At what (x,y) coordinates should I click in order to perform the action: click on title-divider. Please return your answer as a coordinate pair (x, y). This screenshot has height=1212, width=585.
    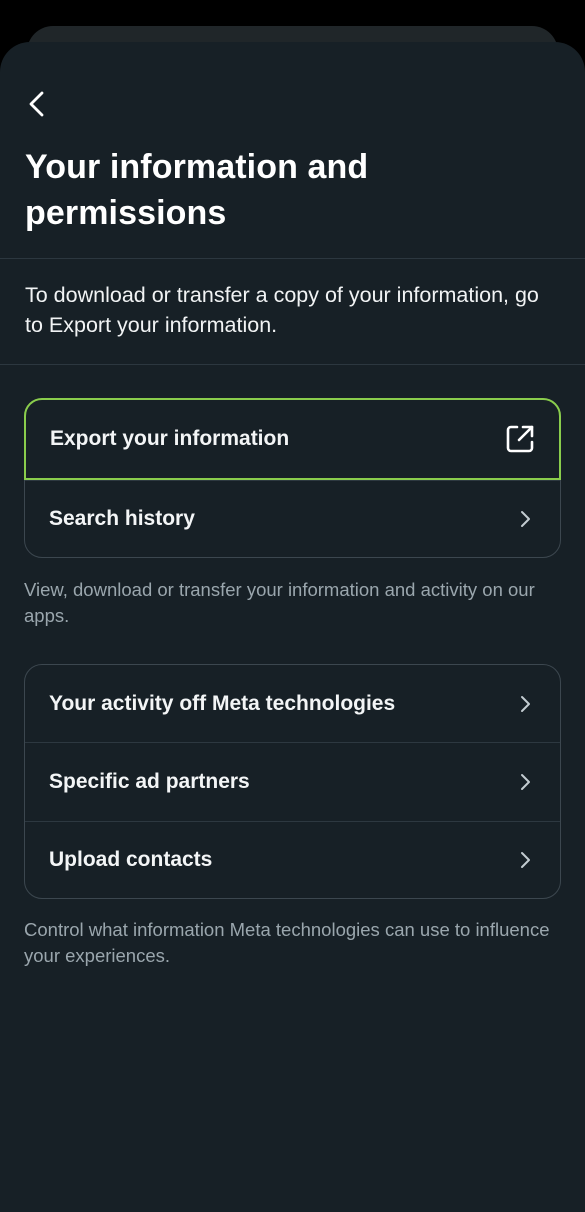
    Looking at the image, I should click on (292, 258).